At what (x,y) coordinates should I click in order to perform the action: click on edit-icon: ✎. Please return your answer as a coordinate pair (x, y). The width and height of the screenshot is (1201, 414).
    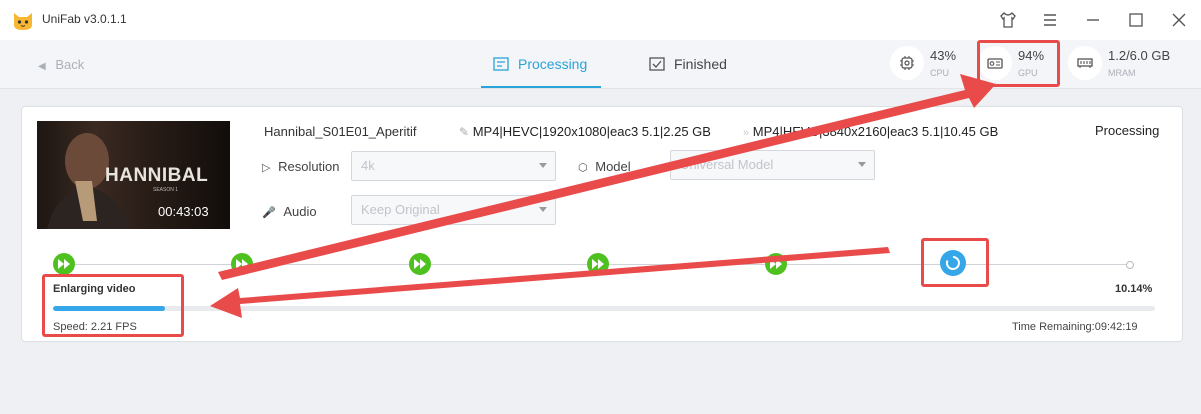
    Looking at the image, I should click on (464, 132).